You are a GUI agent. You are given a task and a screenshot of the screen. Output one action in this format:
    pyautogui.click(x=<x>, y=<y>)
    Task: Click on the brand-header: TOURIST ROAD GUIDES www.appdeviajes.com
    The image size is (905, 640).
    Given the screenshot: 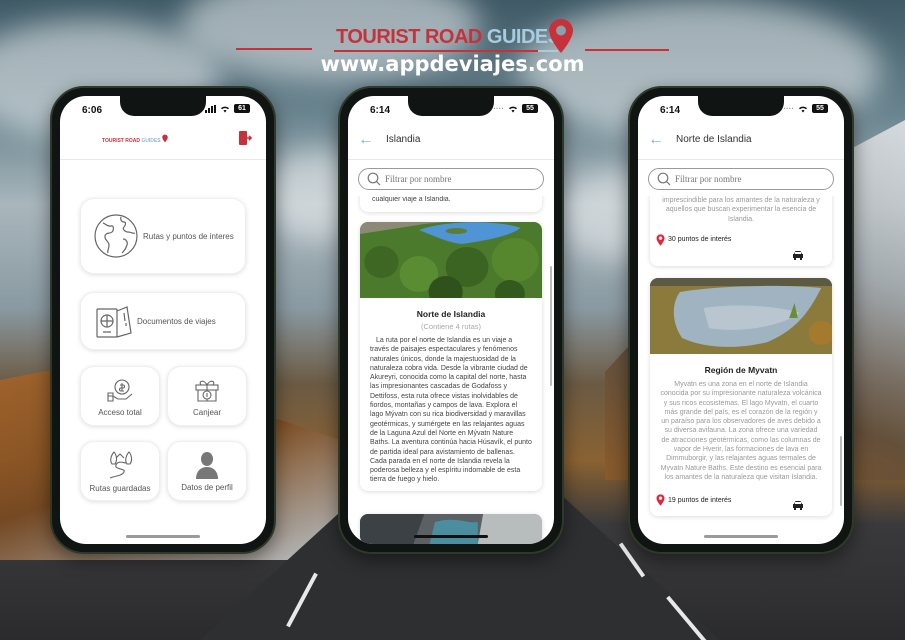 What is the action you would take?
    pyautogui.click(x=452, y=48)
    